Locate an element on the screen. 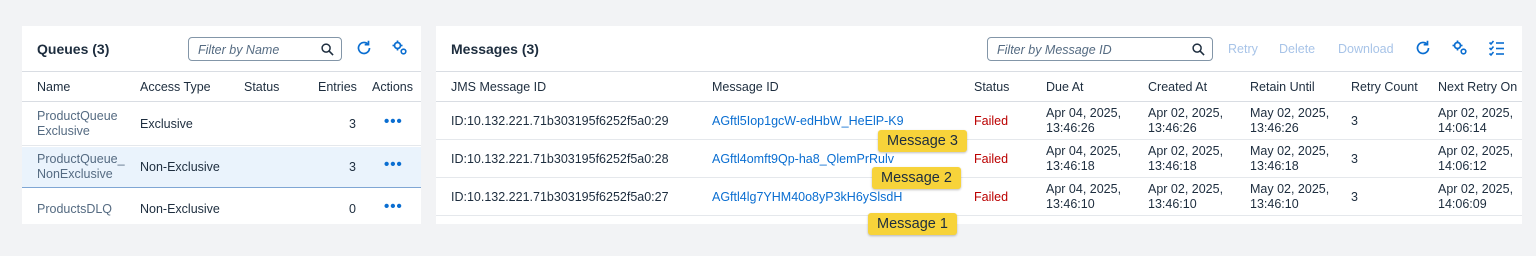 The height and width of the screenshot is (256, 1536). messages-settings-button is located at coordinates (1461, 49).